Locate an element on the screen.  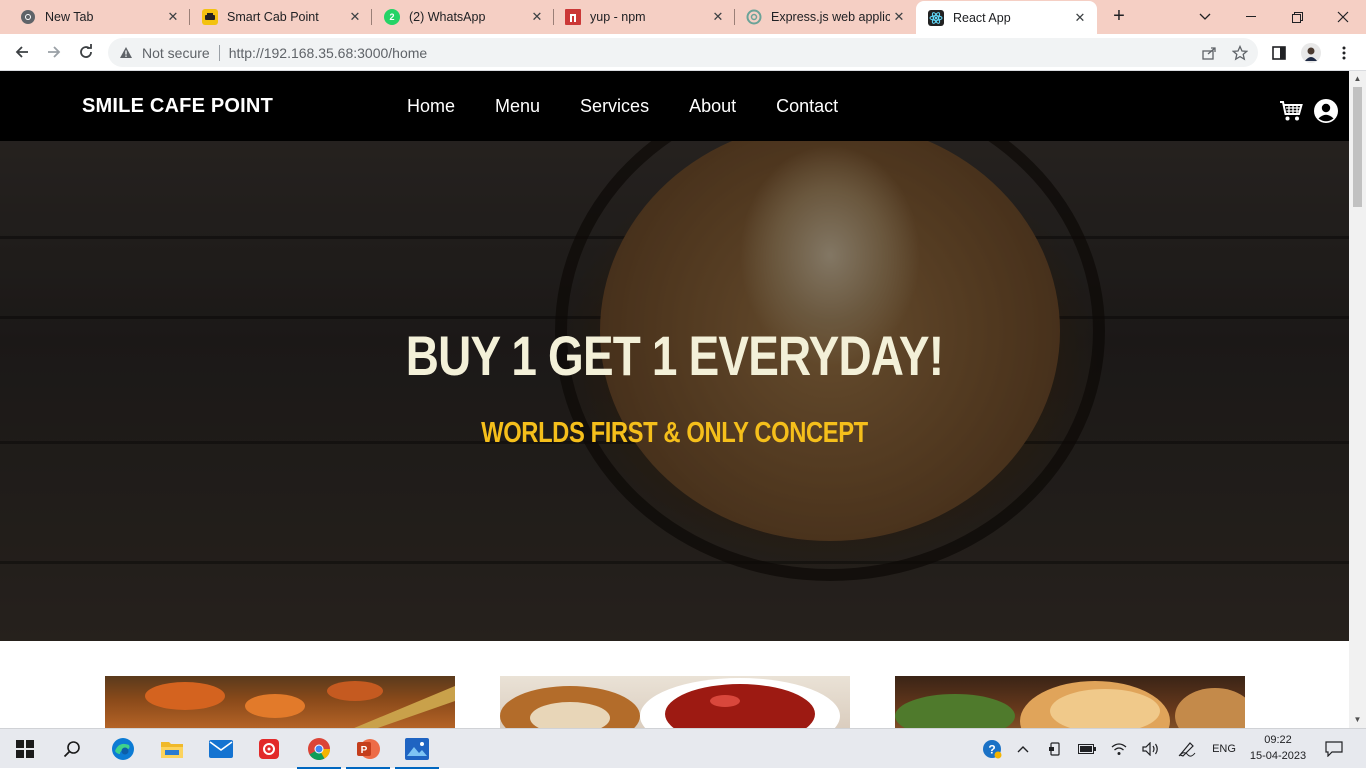
windows-start-icon is located at coordinates (25, 749).